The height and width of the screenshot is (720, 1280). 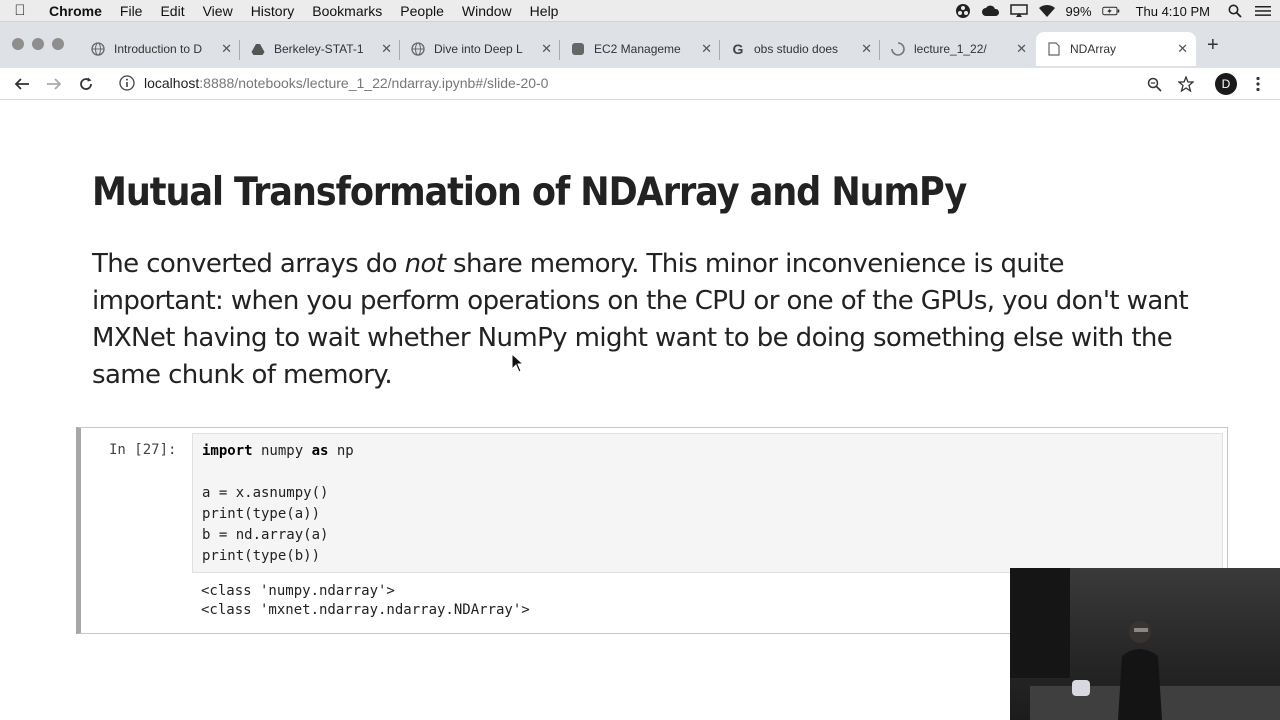 I want to click on tab-title: Dive into Deep L, so click(x=478, y=49).